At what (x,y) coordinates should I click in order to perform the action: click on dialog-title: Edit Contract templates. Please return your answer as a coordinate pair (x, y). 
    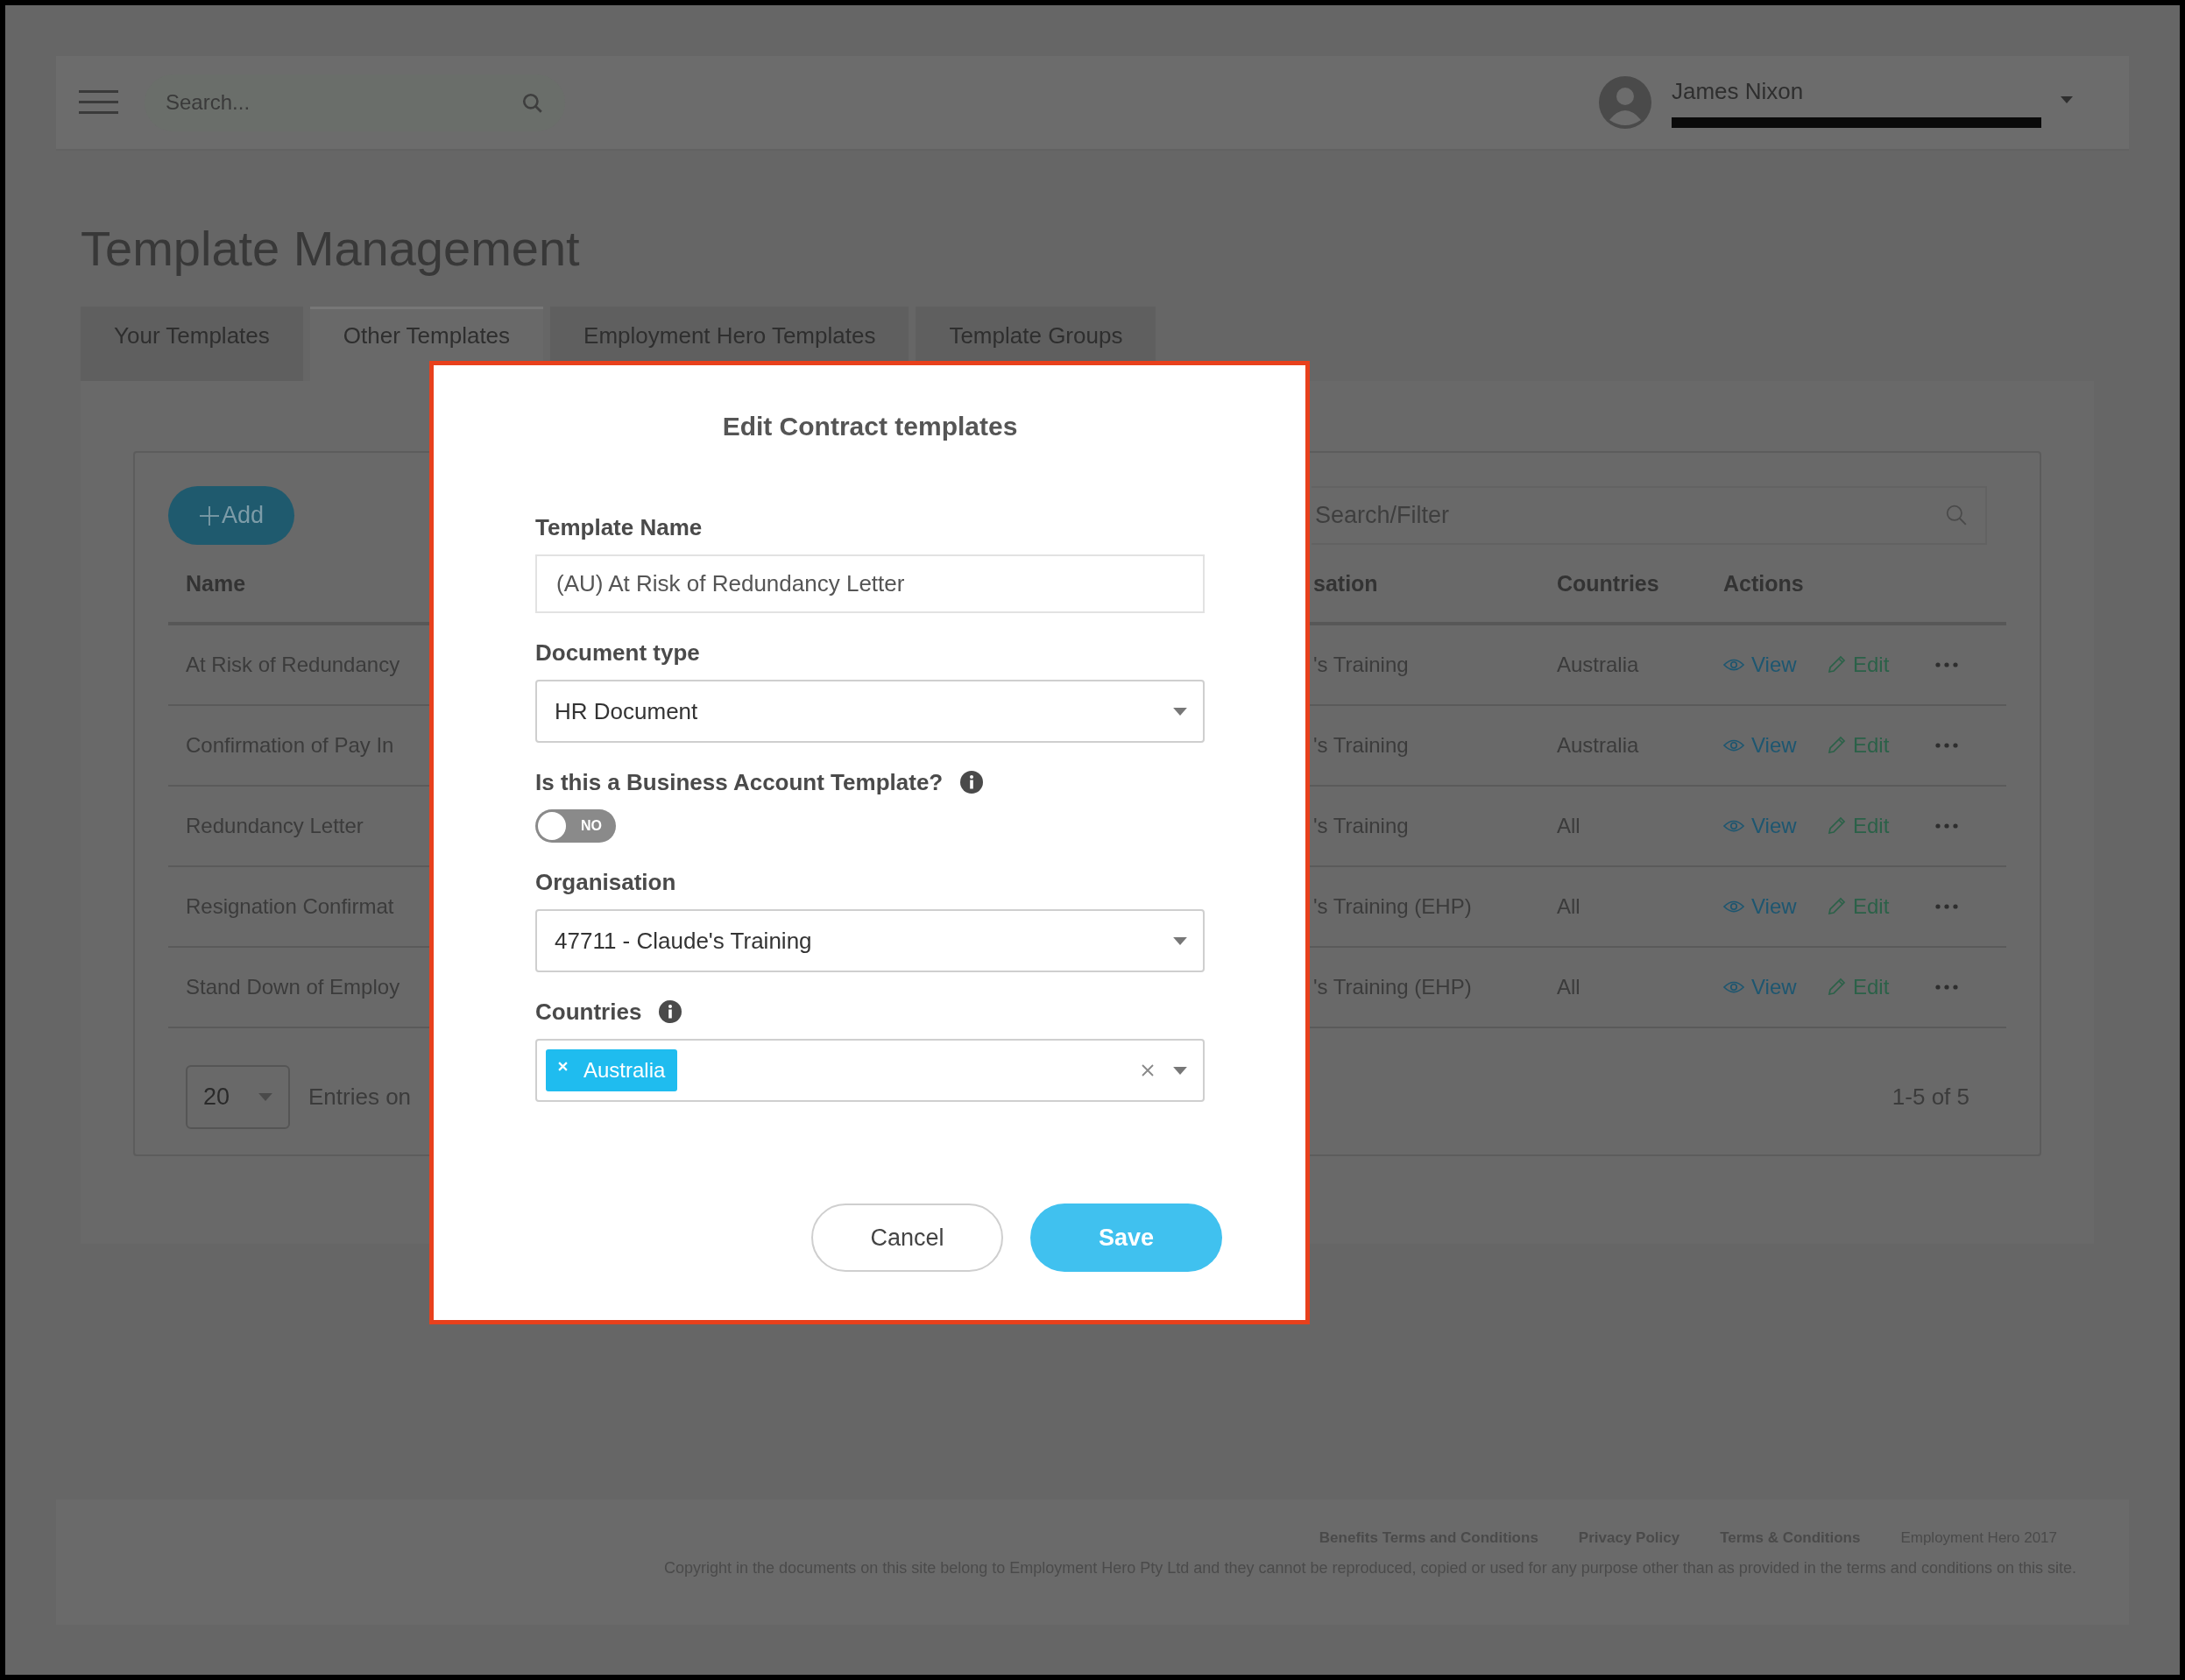
    Looking at the image, I should click on (870, 426).